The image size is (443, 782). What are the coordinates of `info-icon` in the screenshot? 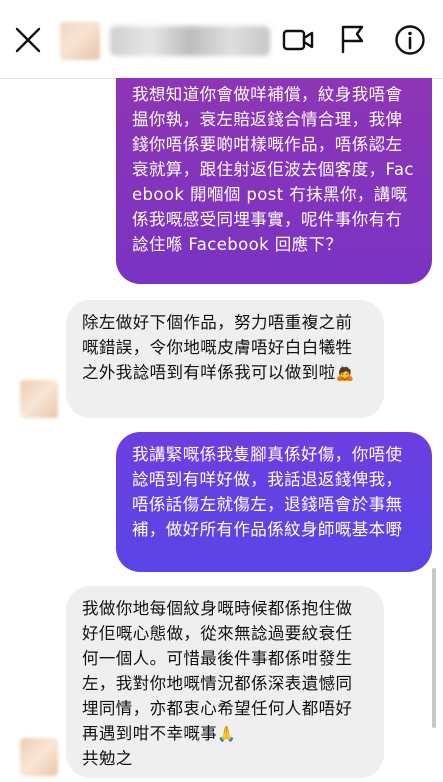 It's located at (410, 40).